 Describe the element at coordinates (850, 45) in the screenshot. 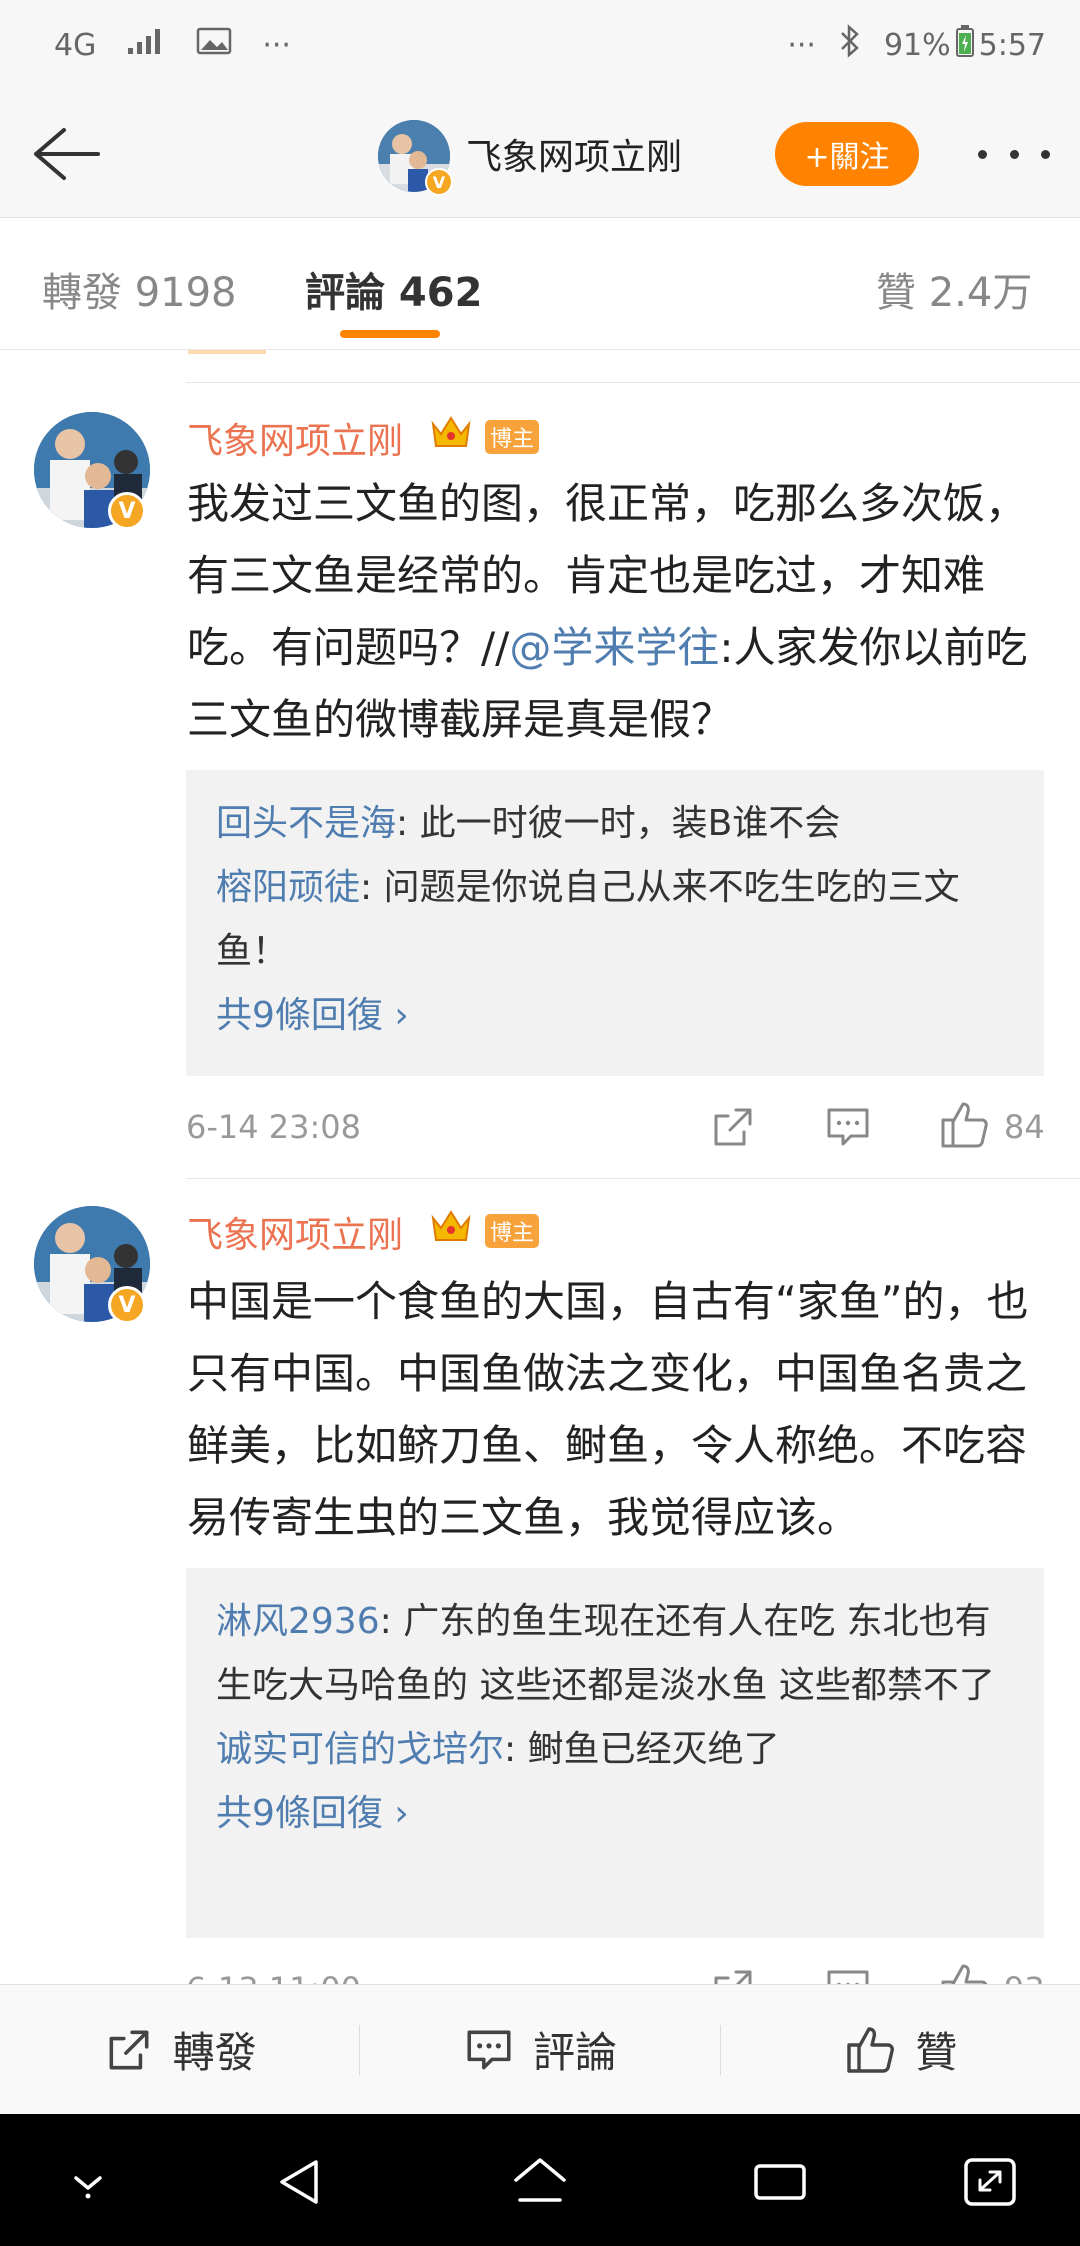

I see `bluetooth-icon` at that location.